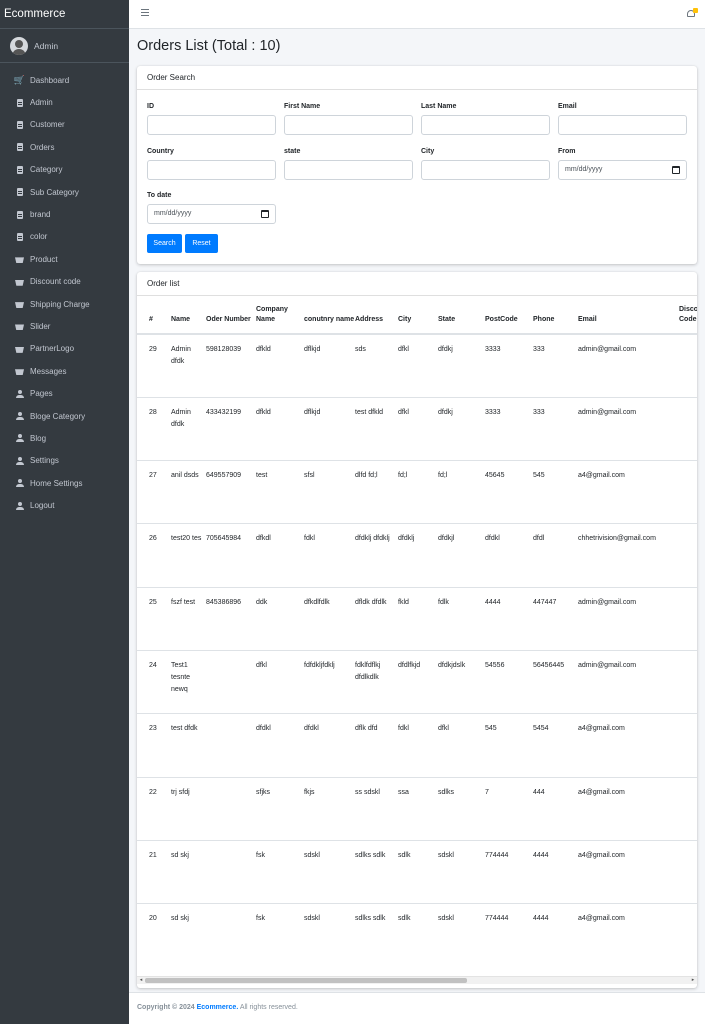 This screenshot has height=1024, width=705. What do you see at coordinates (348, 125) in the screenshot?
I see `first-name-input` at bounding box center [348, 125].